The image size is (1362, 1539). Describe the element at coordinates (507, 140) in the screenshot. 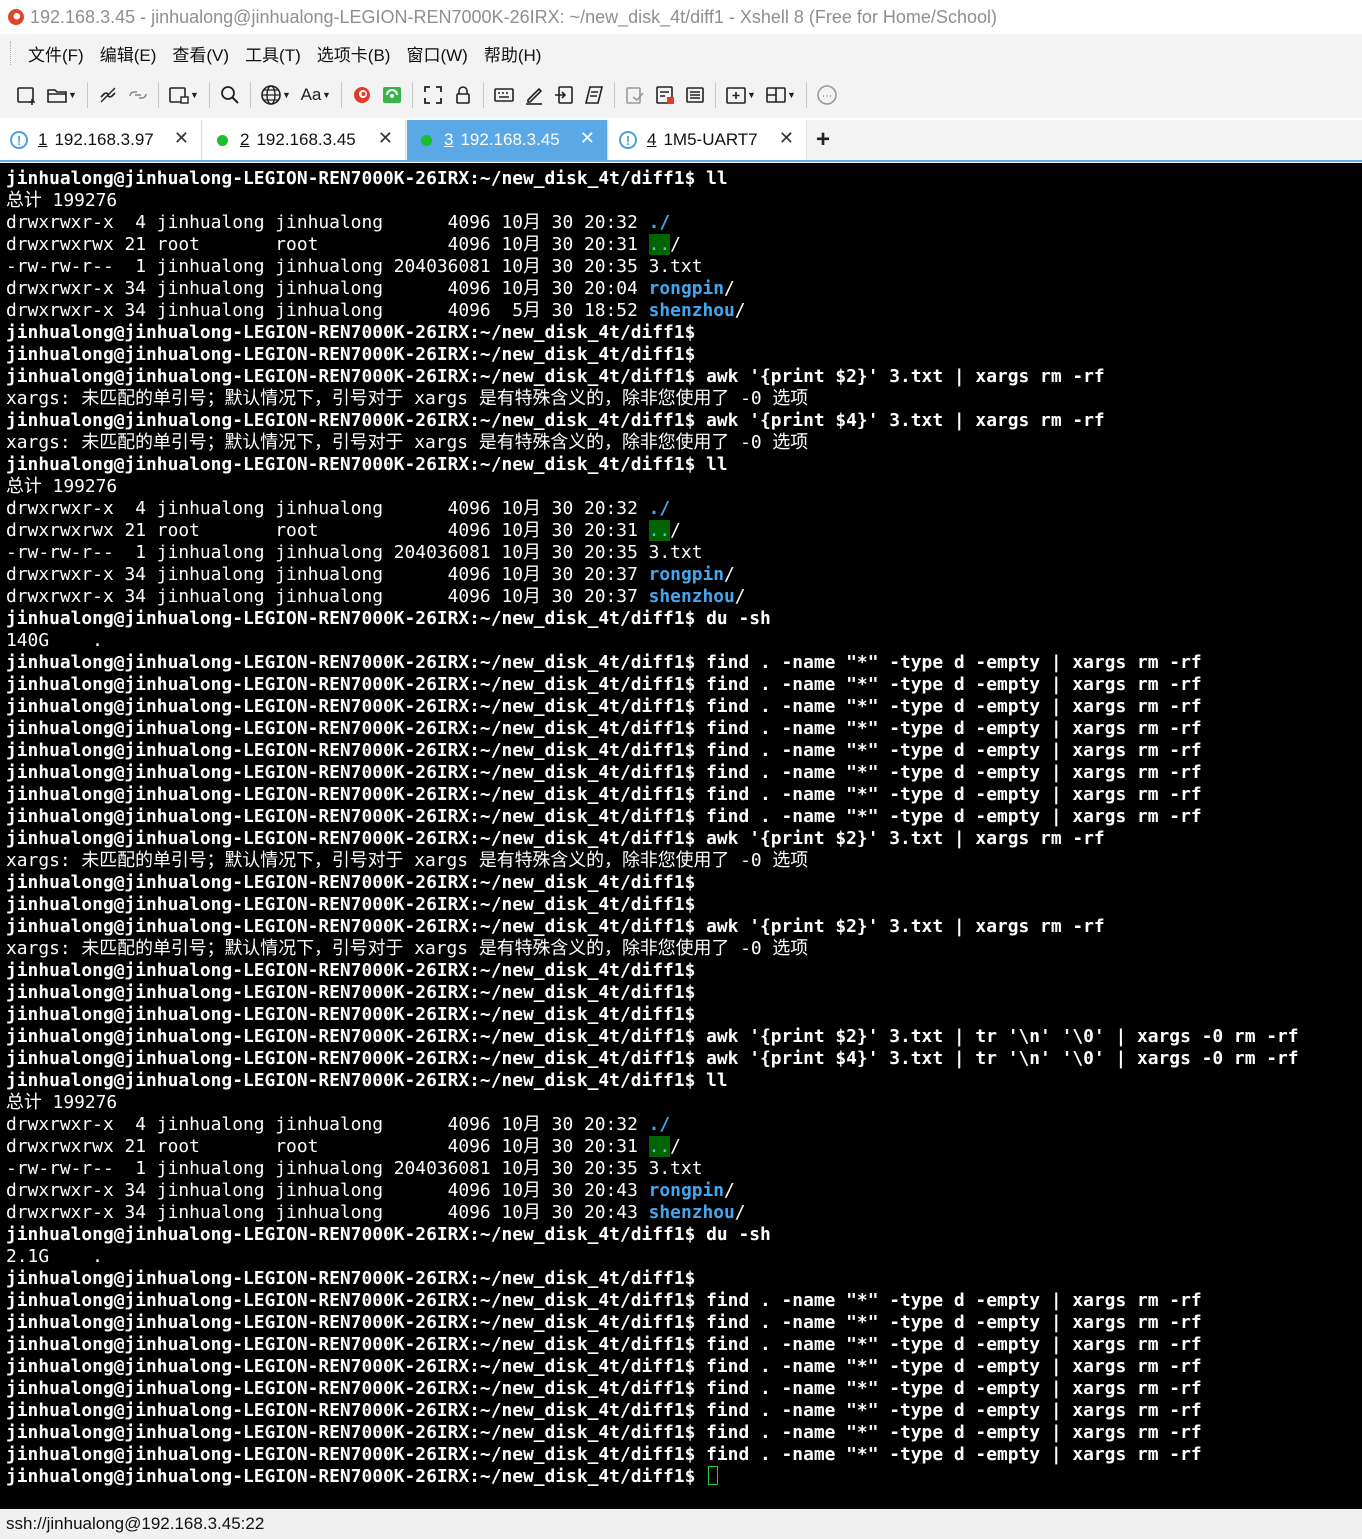

I see `session-tab-3: 3 192.168.3.45 ✕` at that location.